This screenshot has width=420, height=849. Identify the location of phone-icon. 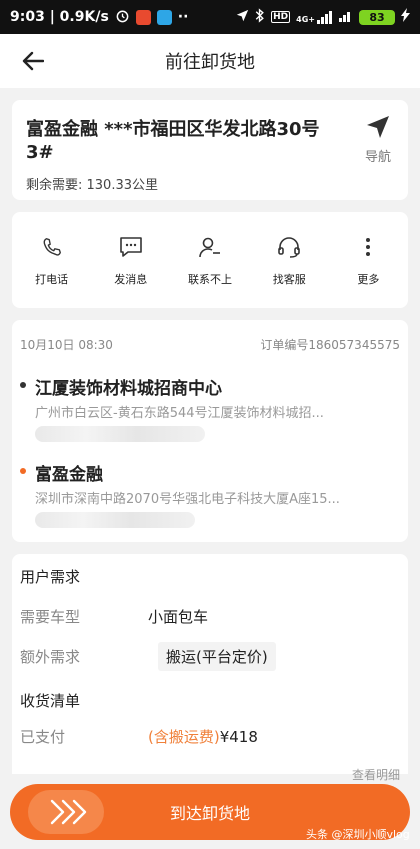
(52, 247).